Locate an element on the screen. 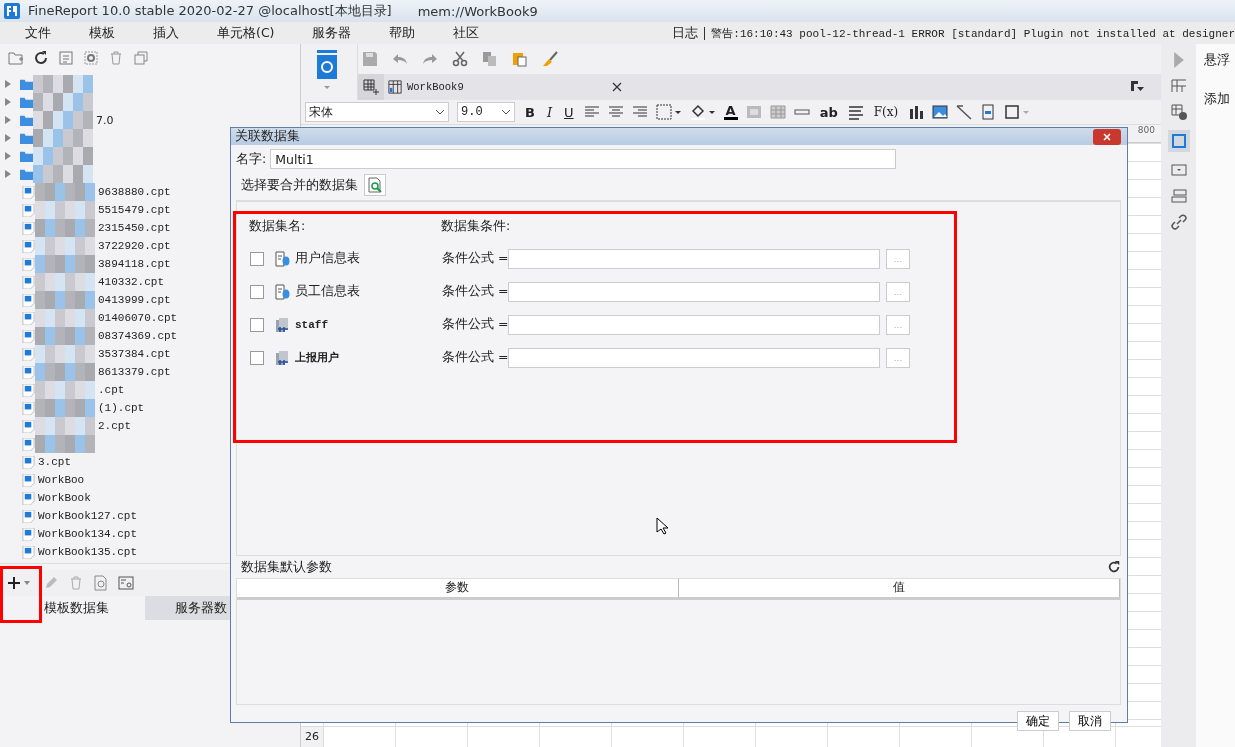 Image resolution: width=1235 pixels, height=747 pixels. folder-name: 7.0 is located at coordinates (105, 120).